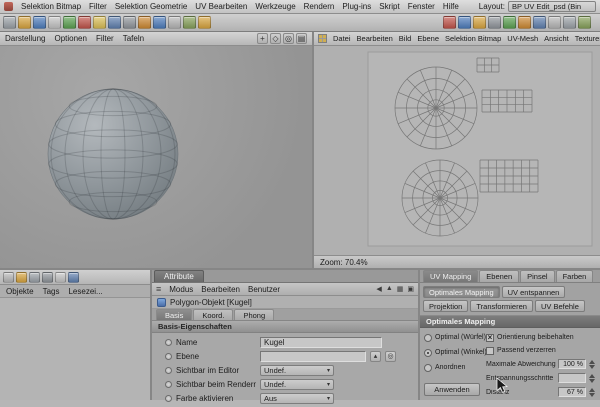 Image resolution: width=600 pixels, height=407 pixels. What do you see at coordinates (70, 38) in the screenshot?
I see `menu-item-optionen: Optionen` at bounding box center [70, 38].